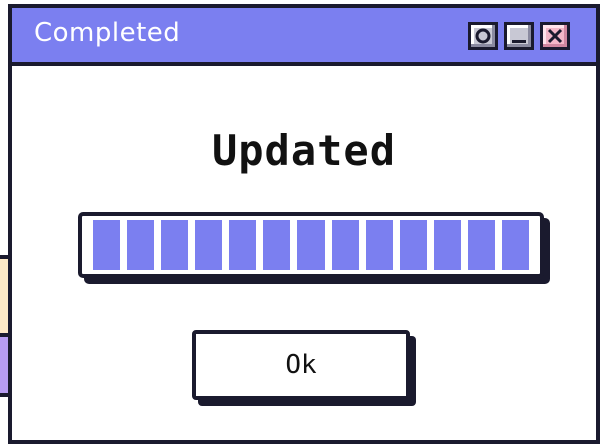  I want to click on status-heading: Updated, so click(303, 150).